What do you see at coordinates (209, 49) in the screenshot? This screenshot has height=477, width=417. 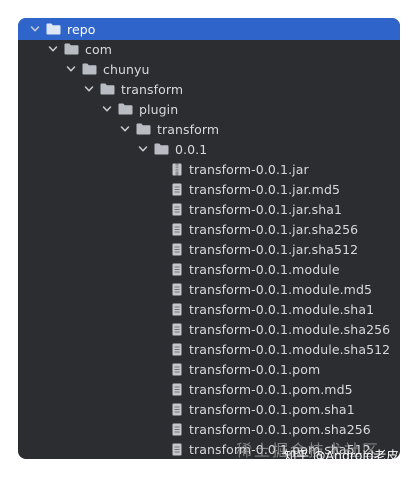 I see `tree-folder-row: com` at bounding box center [209, 49].